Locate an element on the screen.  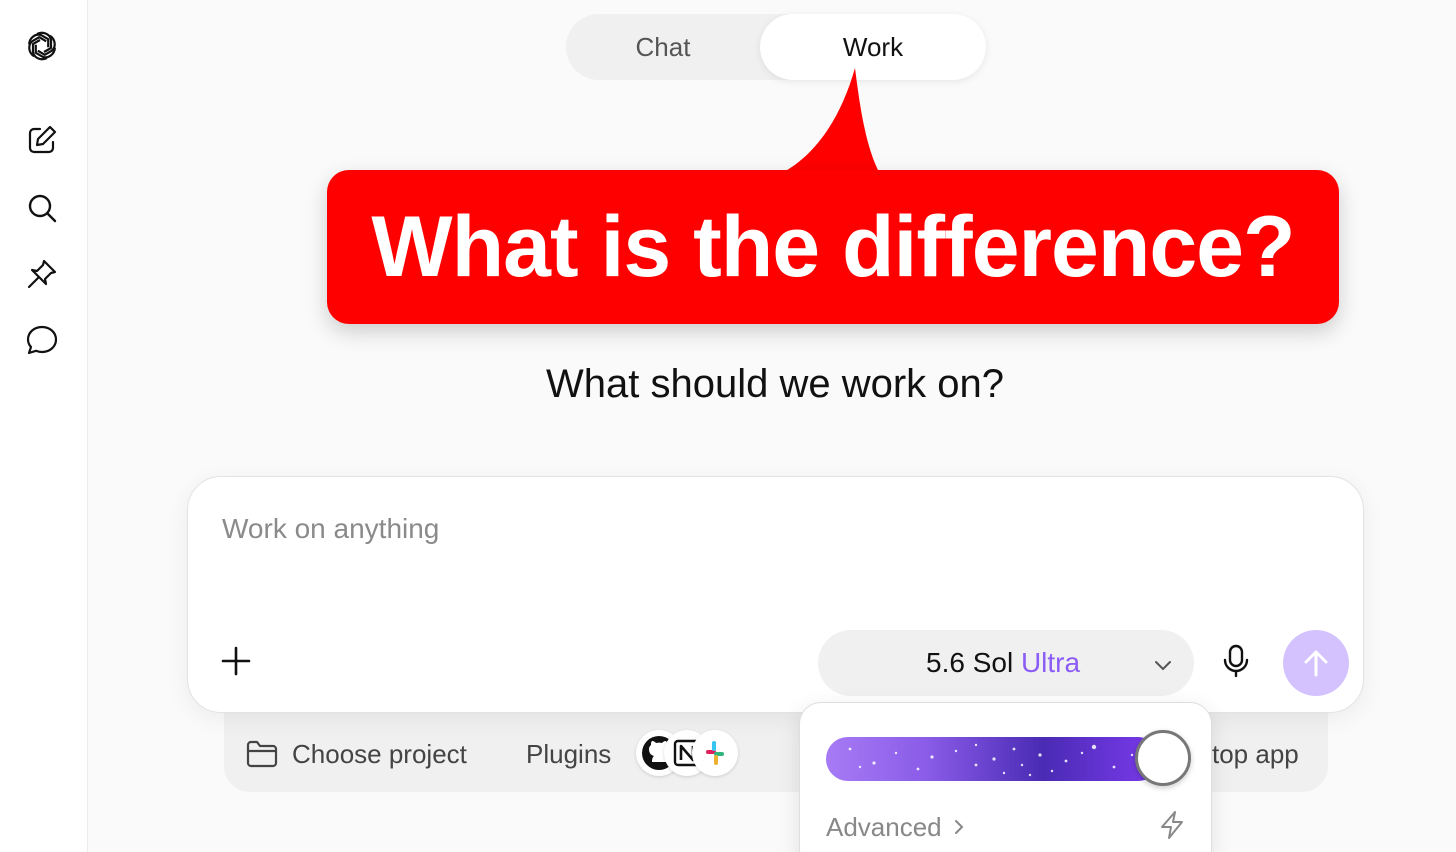
advanced-label: Advanced is located at coordinates (884, 826).